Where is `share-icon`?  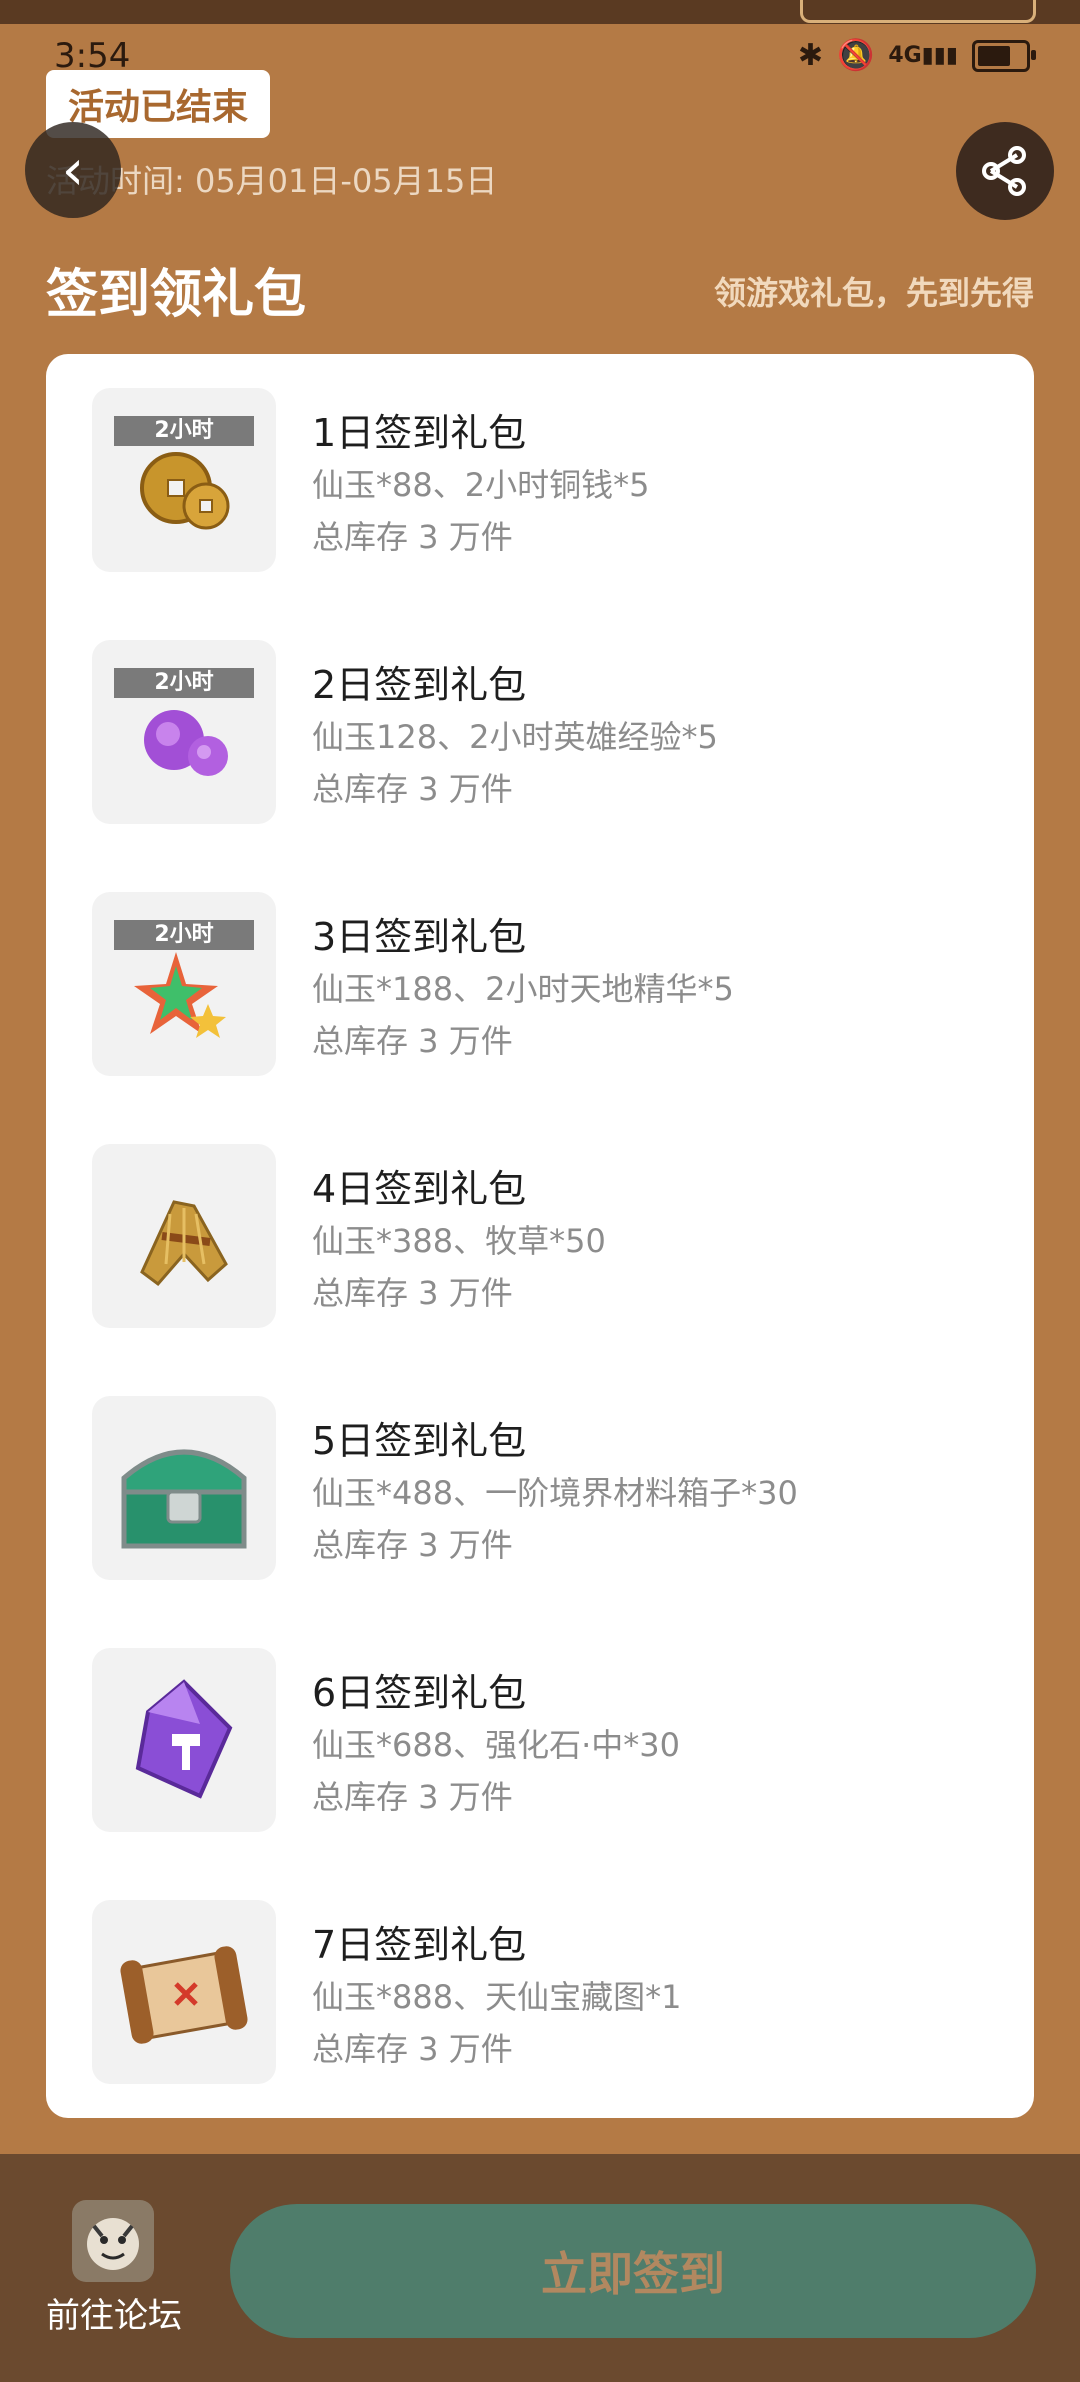
share-icon is located at coordinates (1004, 171).